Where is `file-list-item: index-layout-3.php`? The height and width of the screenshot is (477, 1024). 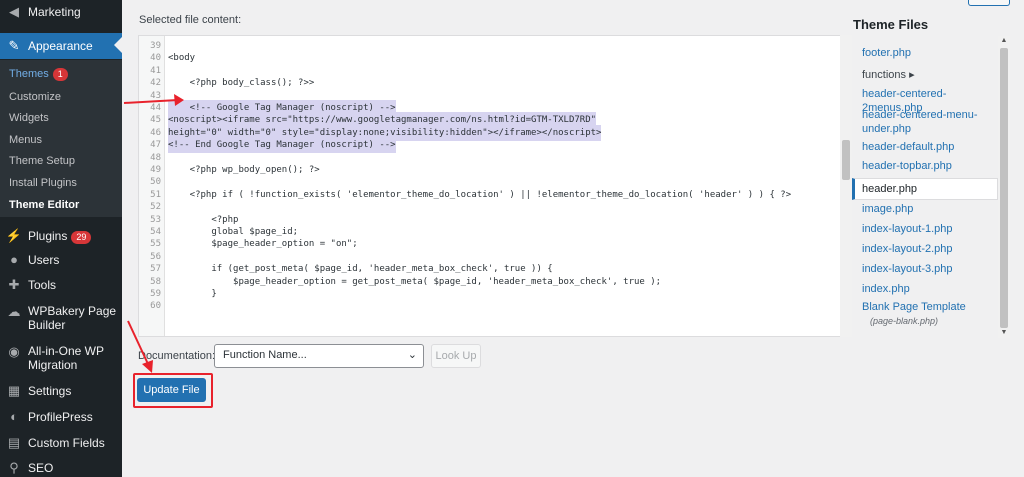
file-list-item: index-layout-3.php is located at coordinates (925, 269).